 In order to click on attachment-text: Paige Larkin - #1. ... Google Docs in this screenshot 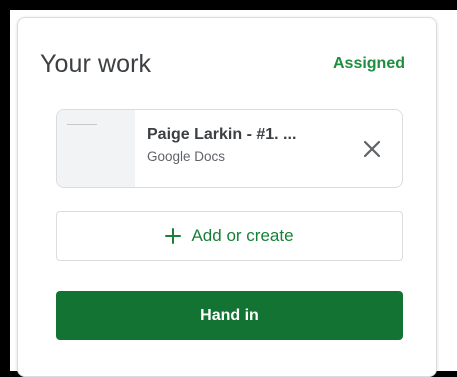, I will do `click(238, 148)`.